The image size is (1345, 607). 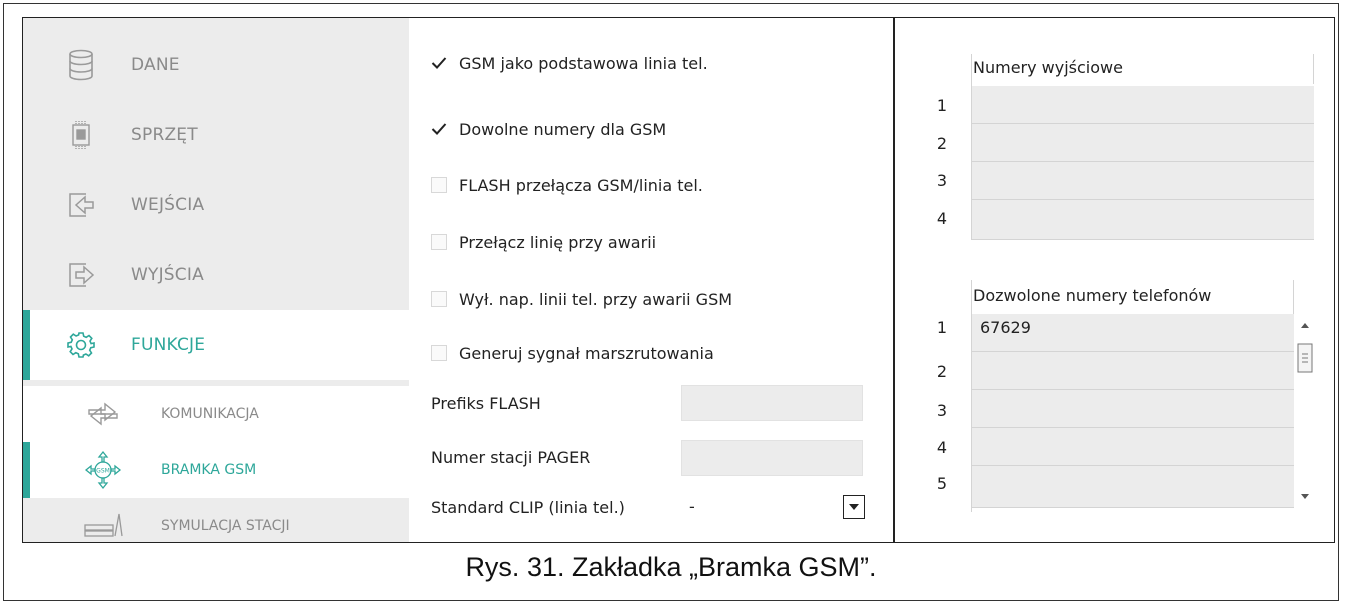 I want to click on exchange-icon, so click(x=103, y=414).